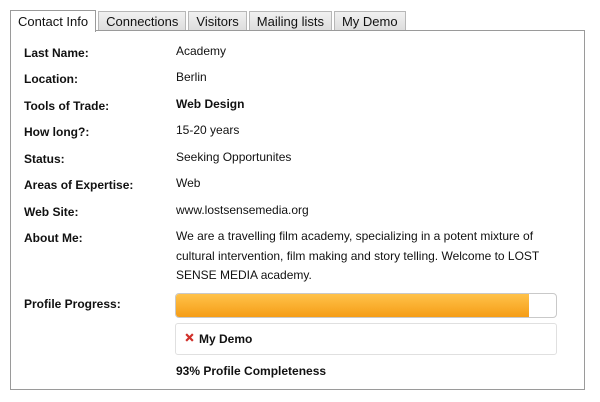 This screenshot has height=402, width=600. Describe the element at coordinates (242, 210) in the screenshot. I see `web-site-value: www.lostsensemedia.org` at that location.